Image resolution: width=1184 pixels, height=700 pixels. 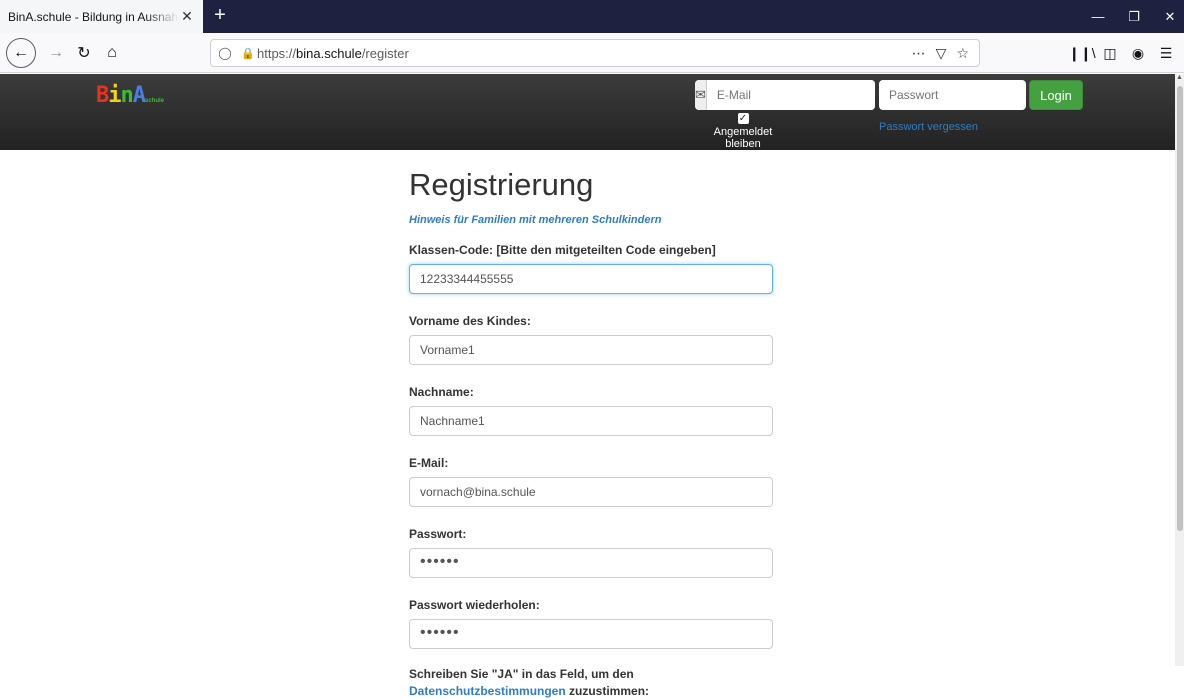 What do you see at coordinates (1082, 53) in the screenshot?
I see `library-icon: ❙❙\` at bounding box center [1082, 53].